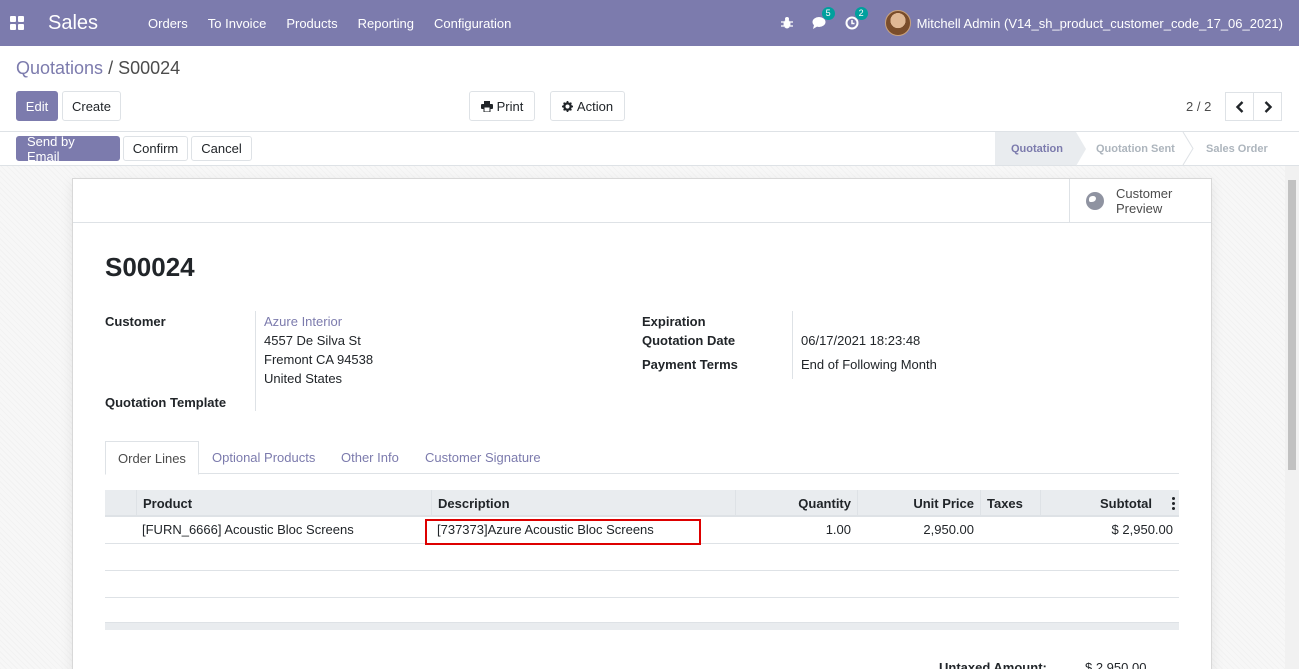  Describe the element at coordinates (1240, 148) in the screenshot. I see `stage-sales-order: Sales Order` at that location.